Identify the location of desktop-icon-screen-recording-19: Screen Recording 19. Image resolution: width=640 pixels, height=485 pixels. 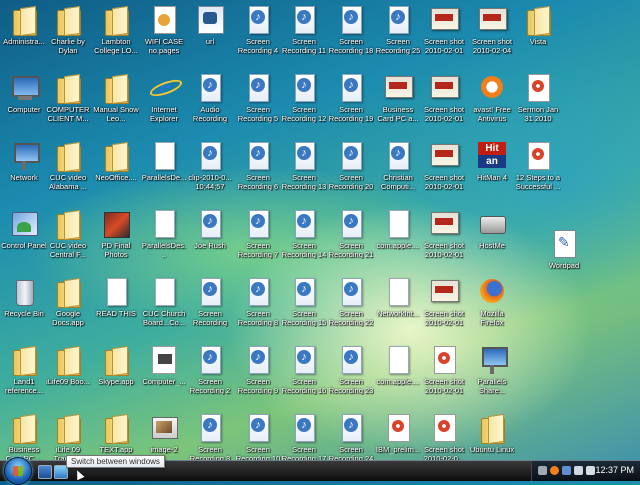
(351, 104).